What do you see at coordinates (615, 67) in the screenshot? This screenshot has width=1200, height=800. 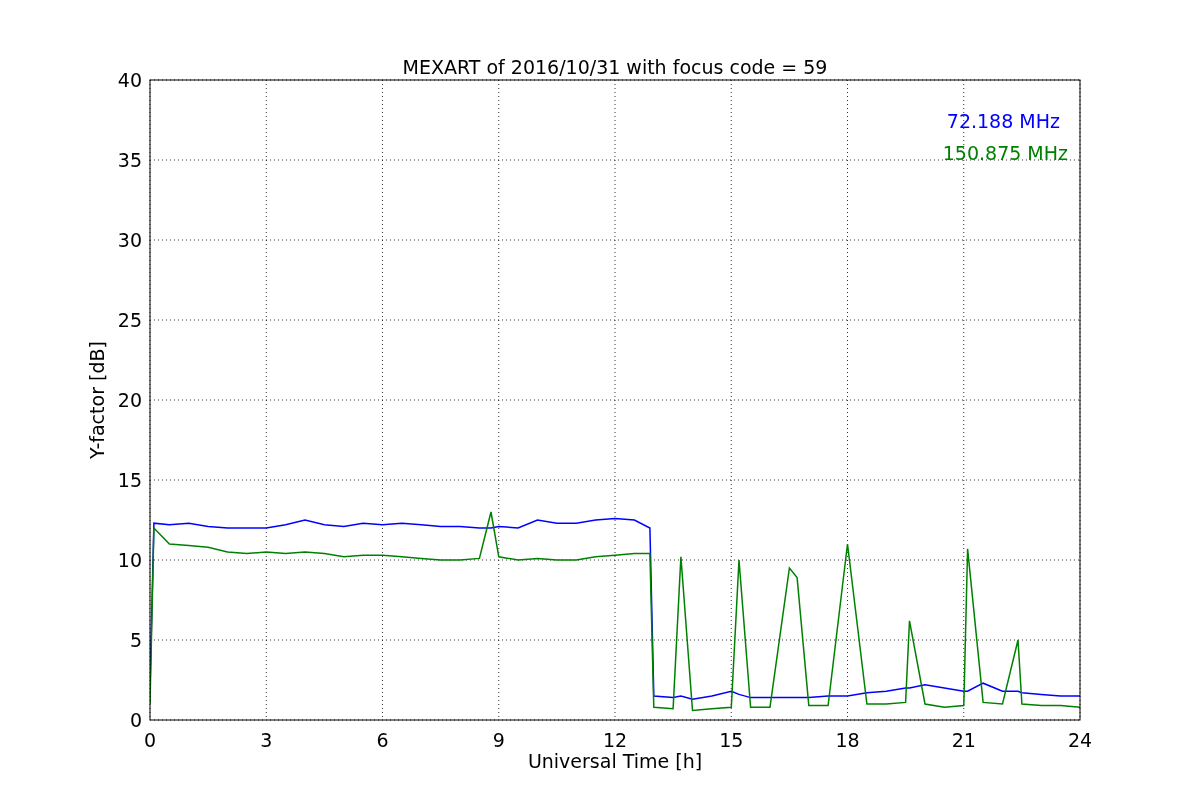 I see `chart-title: MEXART of 2016/10/31 with focus code = 59` at bounding box center [615, 67].